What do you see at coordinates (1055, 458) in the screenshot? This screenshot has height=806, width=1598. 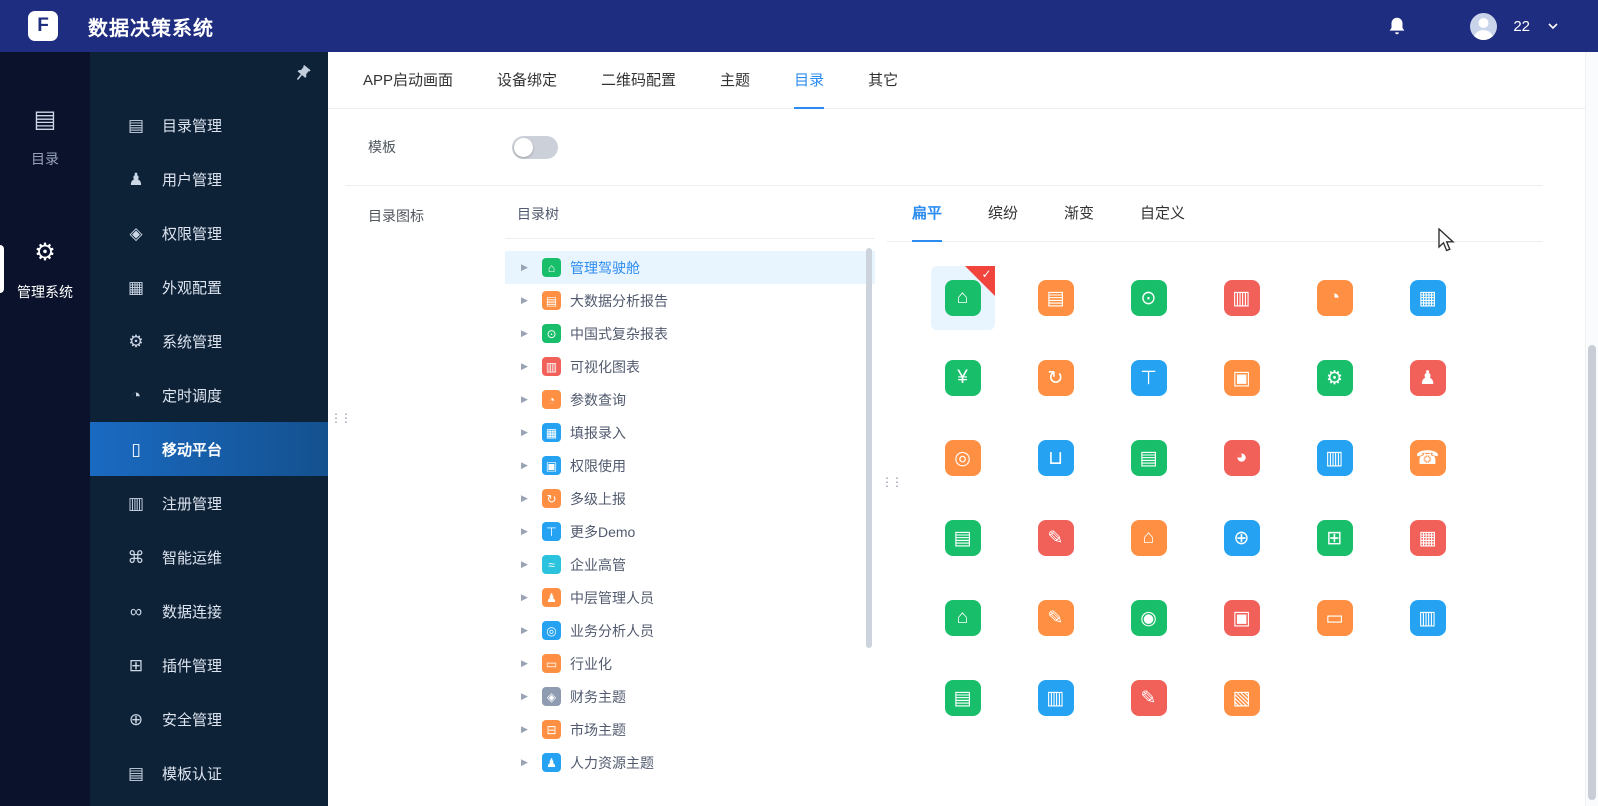 I see `icon-grid-item: ⊔ ✓` at bounding box center [1055, 458].